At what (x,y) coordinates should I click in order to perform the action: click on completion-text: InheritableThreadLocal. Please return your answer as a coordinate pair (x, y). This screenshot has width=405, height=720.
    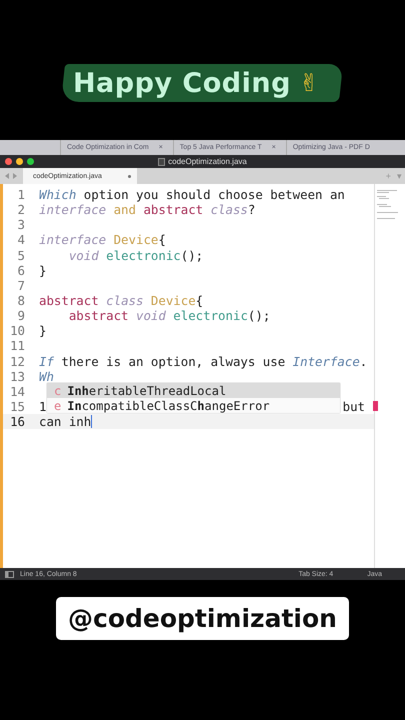
    Looking at the image, I should click on (146, 391).